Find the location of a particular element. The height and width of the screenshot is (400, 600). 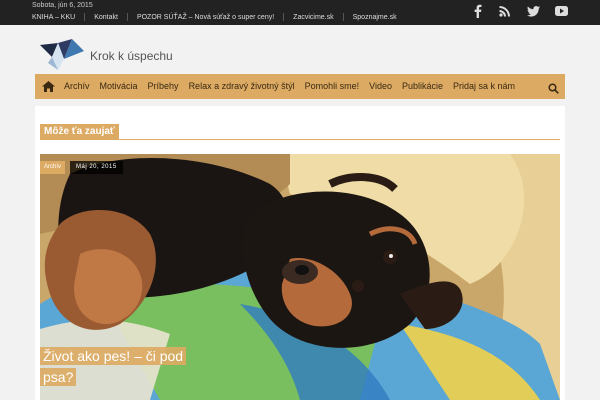

twitter-icon is located at coordinates (533, 11).